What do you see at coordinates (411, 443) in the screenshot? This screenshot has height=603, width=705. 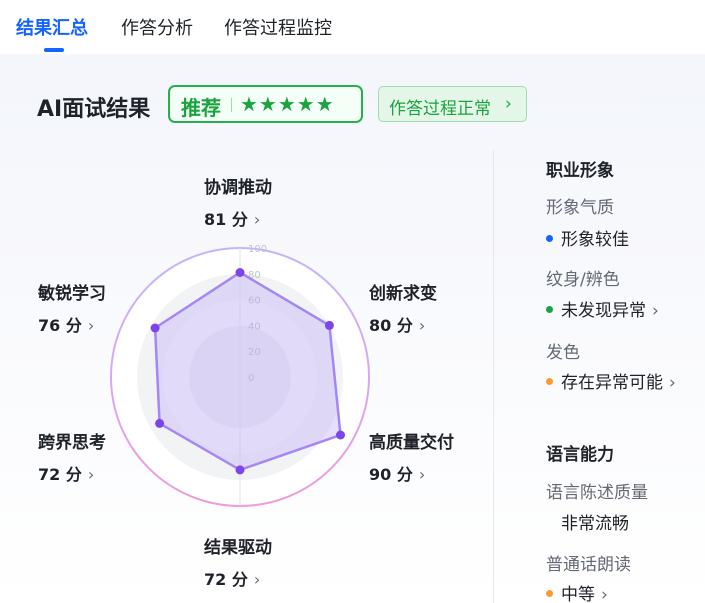 I see `dimension-name: 高质量交付` at bounding box center [411, 443].